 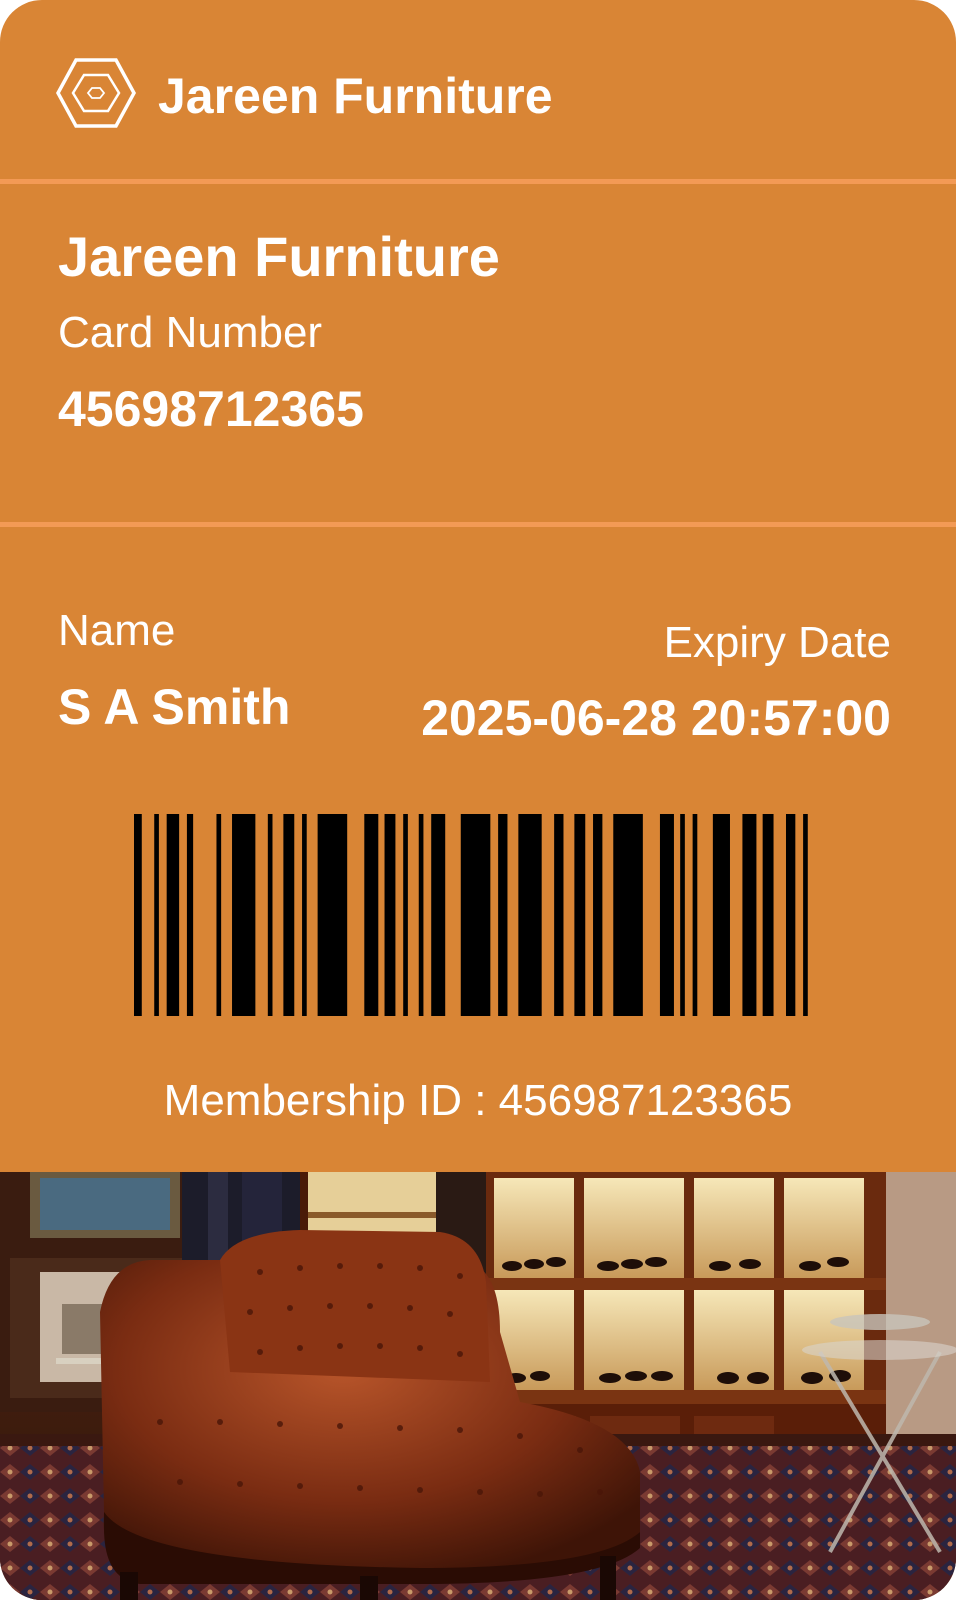 What do you see at coordinates (96, 93) in the screenshot?
I see `hexagon-logo-icon` at bounding box center [96, 93].